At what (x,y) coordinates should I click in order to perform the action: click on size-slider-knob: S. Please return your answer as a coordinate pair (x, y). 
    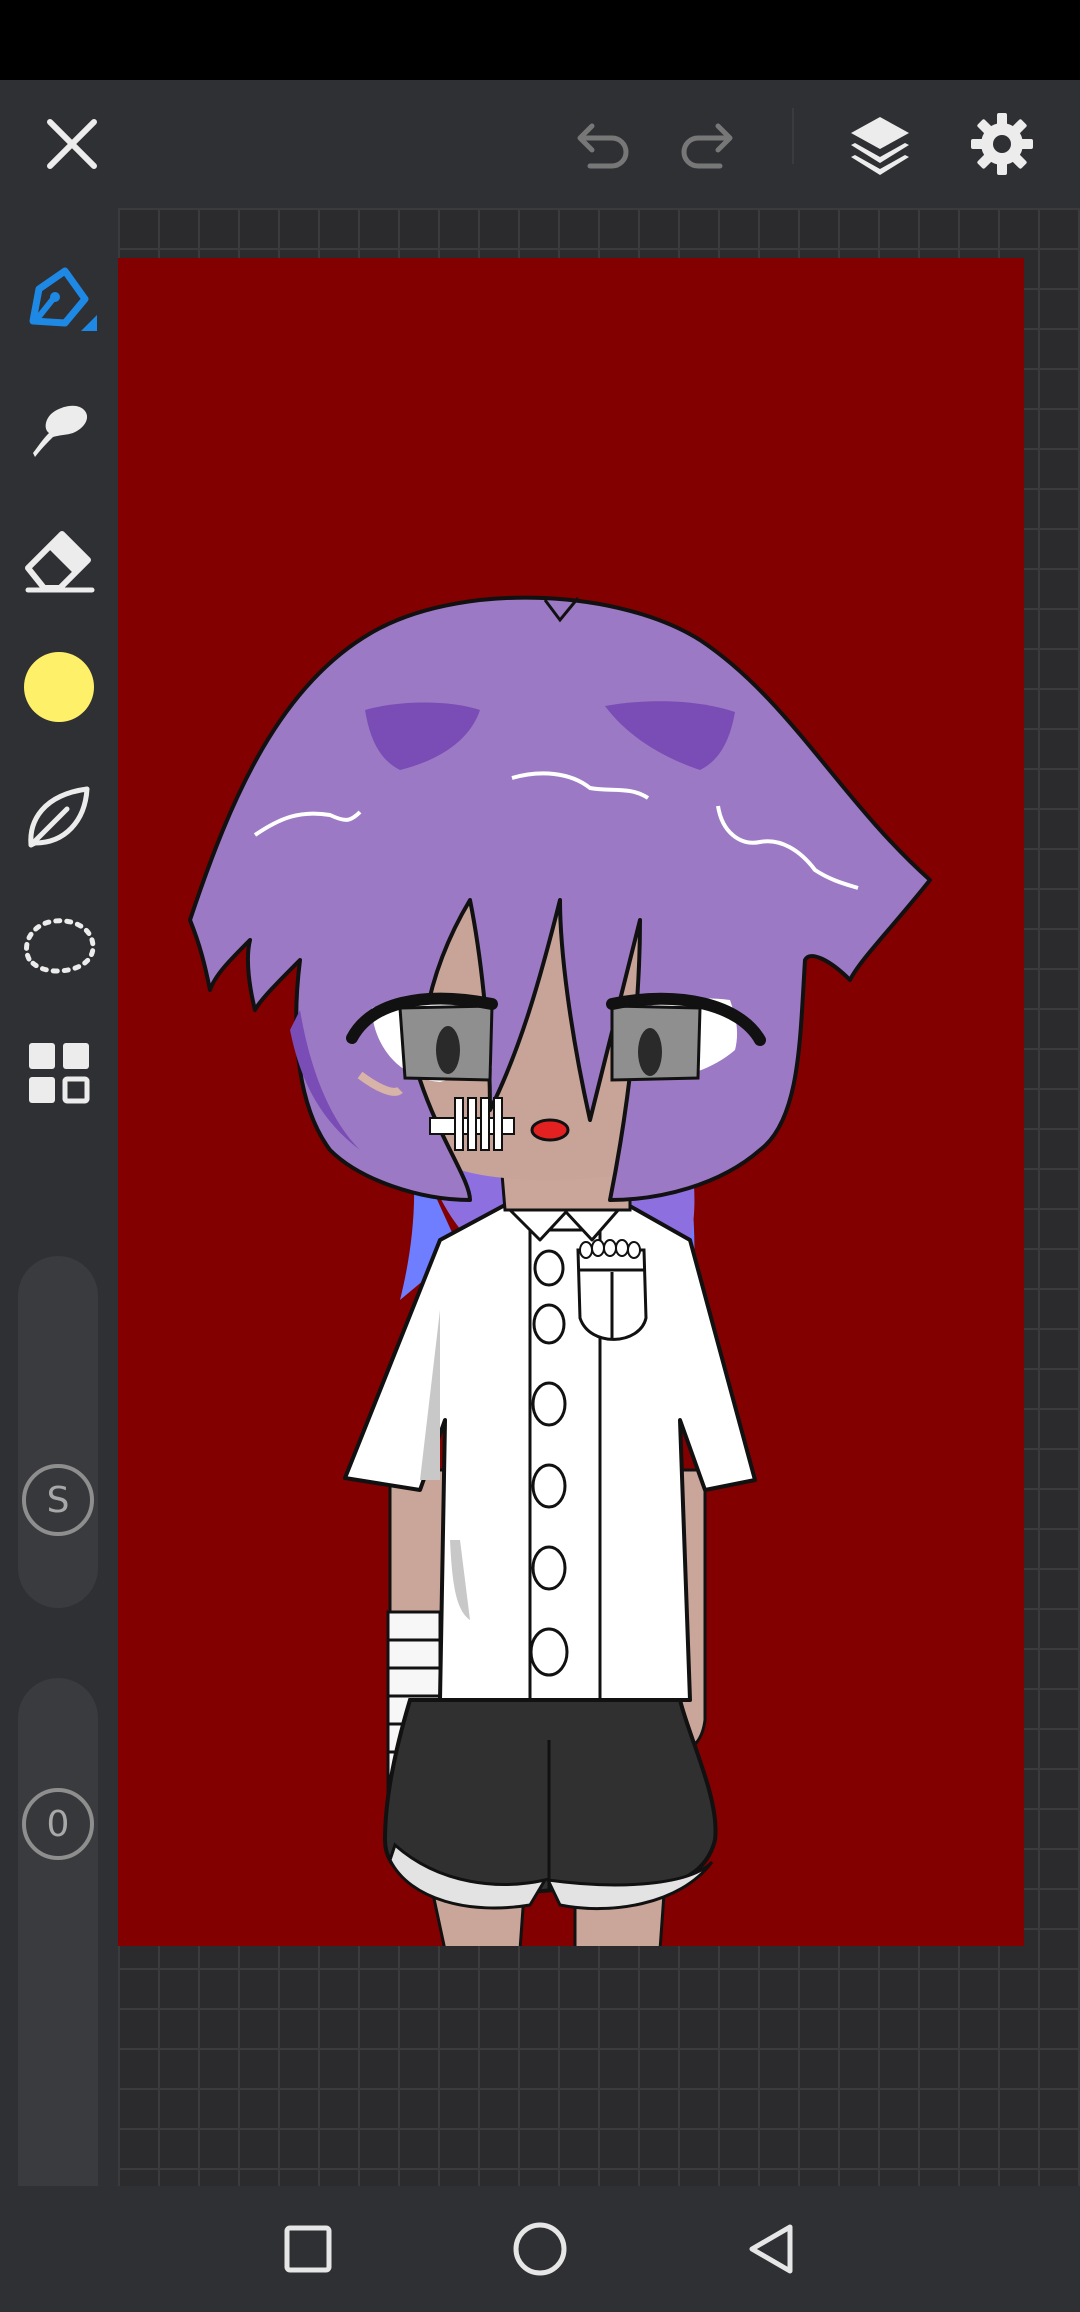
    Looking at the image, I should click on (58, 1500).